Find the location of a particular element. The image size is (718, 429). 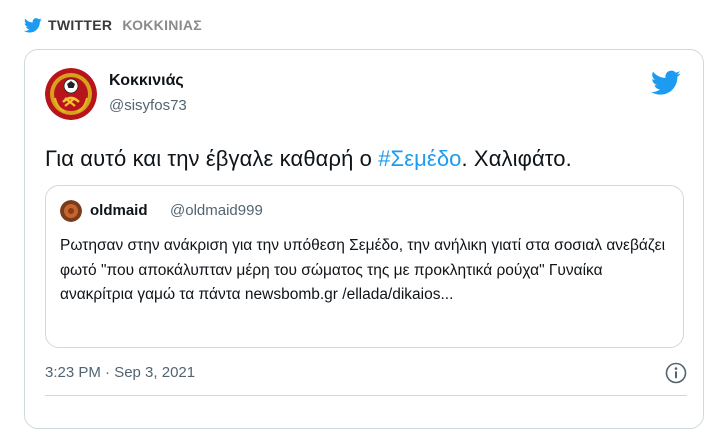

quoted-author-avatar is located at coordinates (71, 211).